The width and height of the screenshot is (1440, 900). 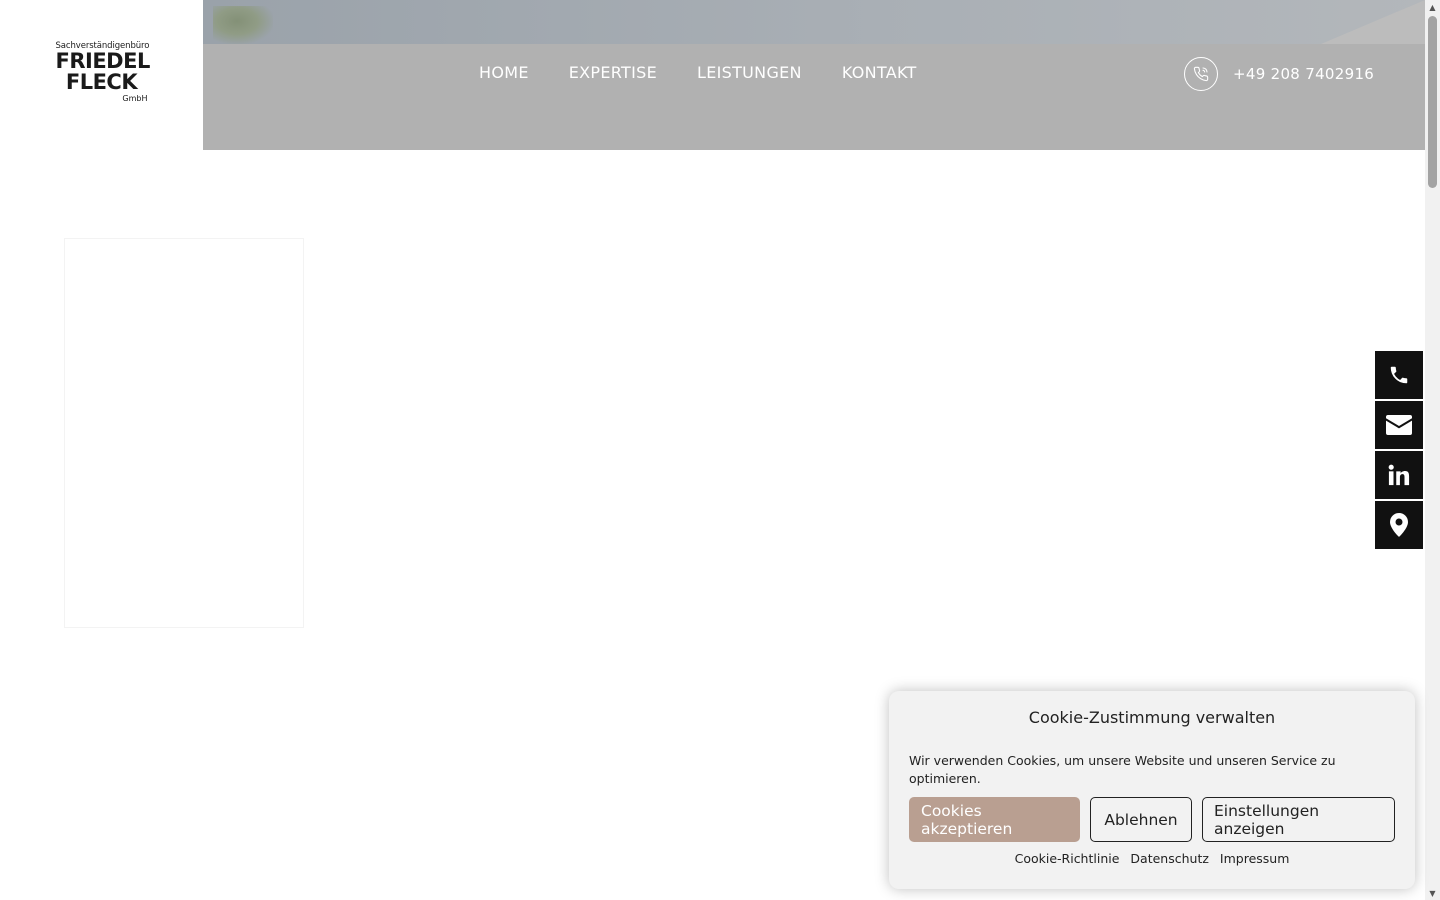 I want to click on main-nav: HOME EXPERTISE LEISTUNGEN KONTAKT, so click(x=698, y=73).